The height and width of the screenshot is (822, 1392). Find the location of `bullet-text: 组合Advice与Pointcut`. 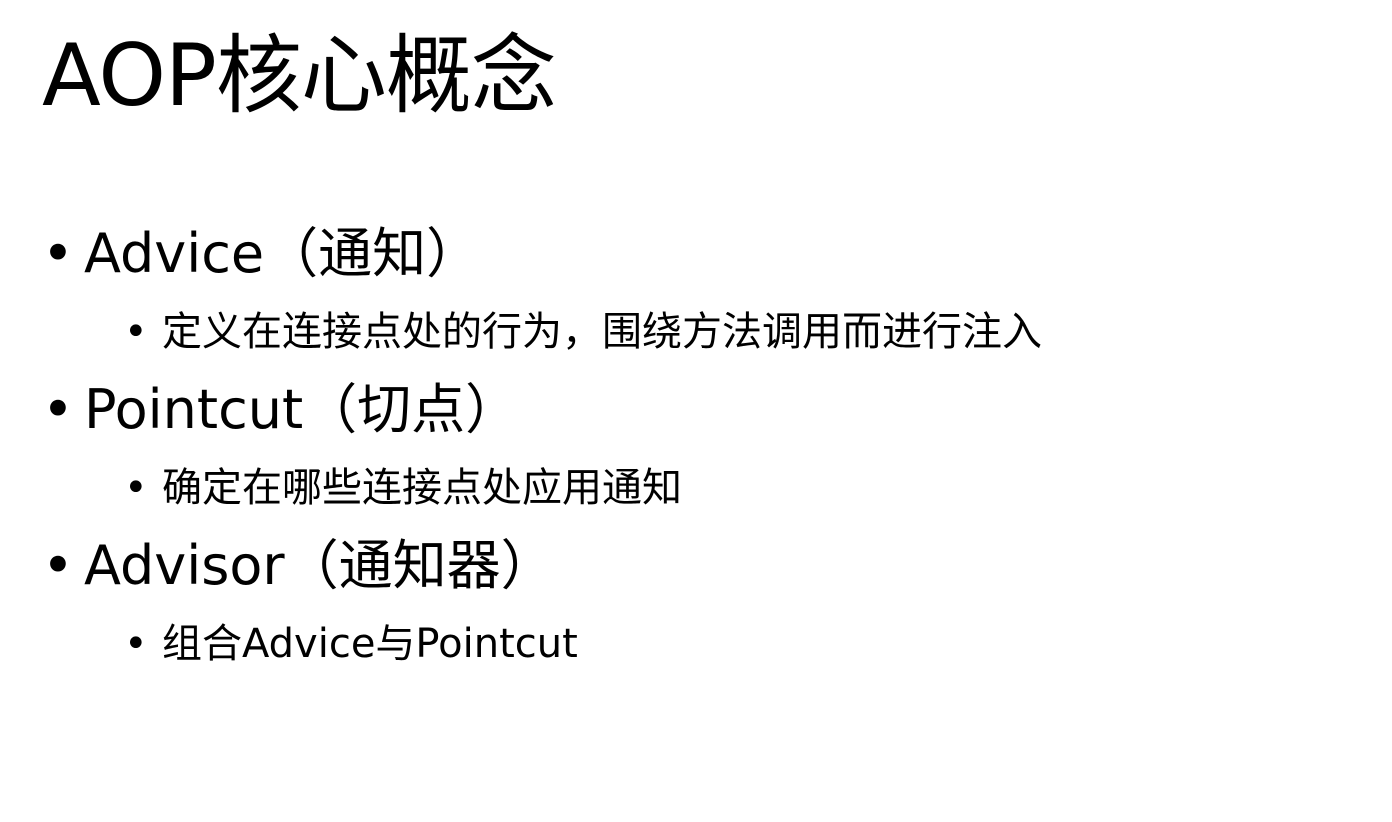

bullet-text: 组合Advice与Pointcut is located at coordinates (370, 644).